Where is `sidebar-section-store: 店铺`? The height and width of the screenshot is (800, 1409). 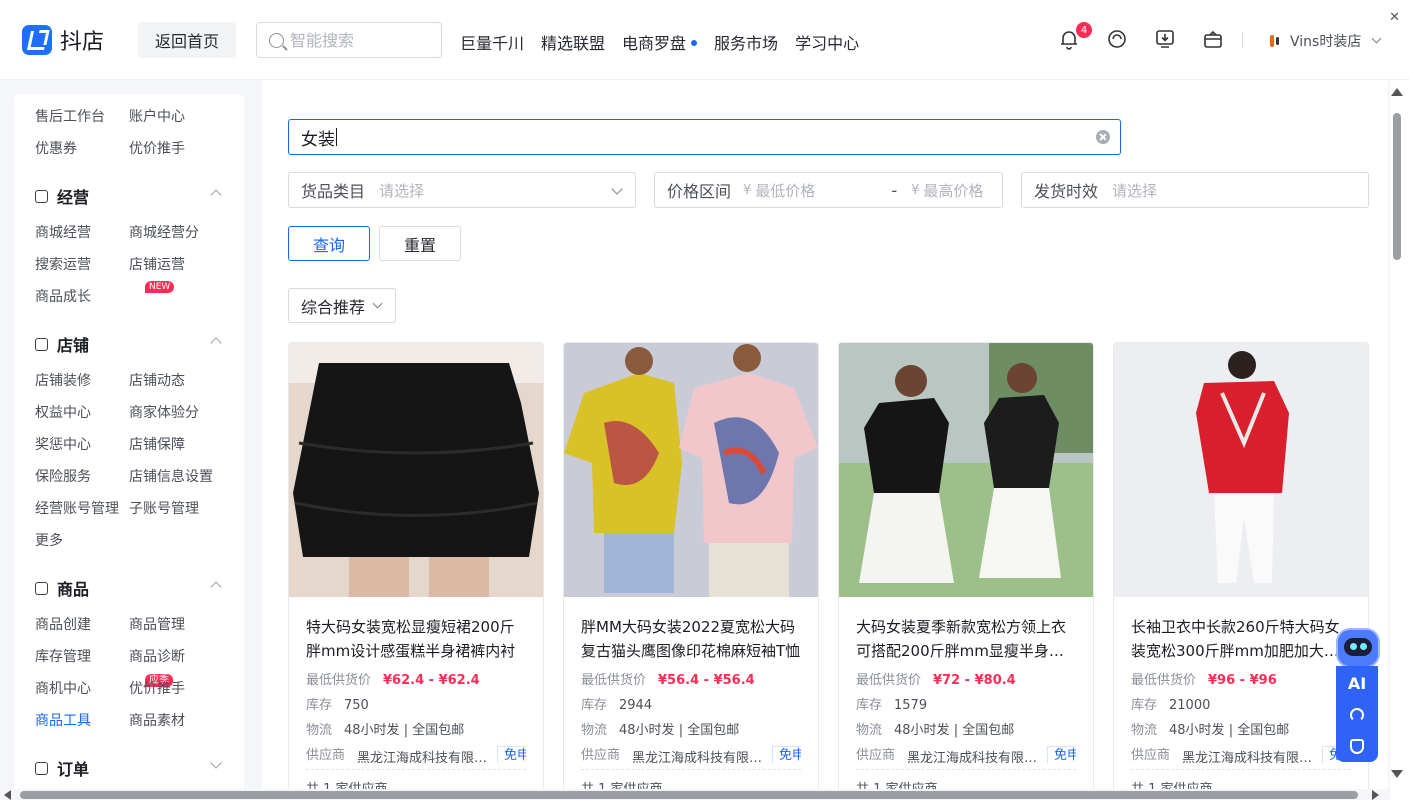 sidebar-section-store: 店铺 is located at coordinates (139, 344).